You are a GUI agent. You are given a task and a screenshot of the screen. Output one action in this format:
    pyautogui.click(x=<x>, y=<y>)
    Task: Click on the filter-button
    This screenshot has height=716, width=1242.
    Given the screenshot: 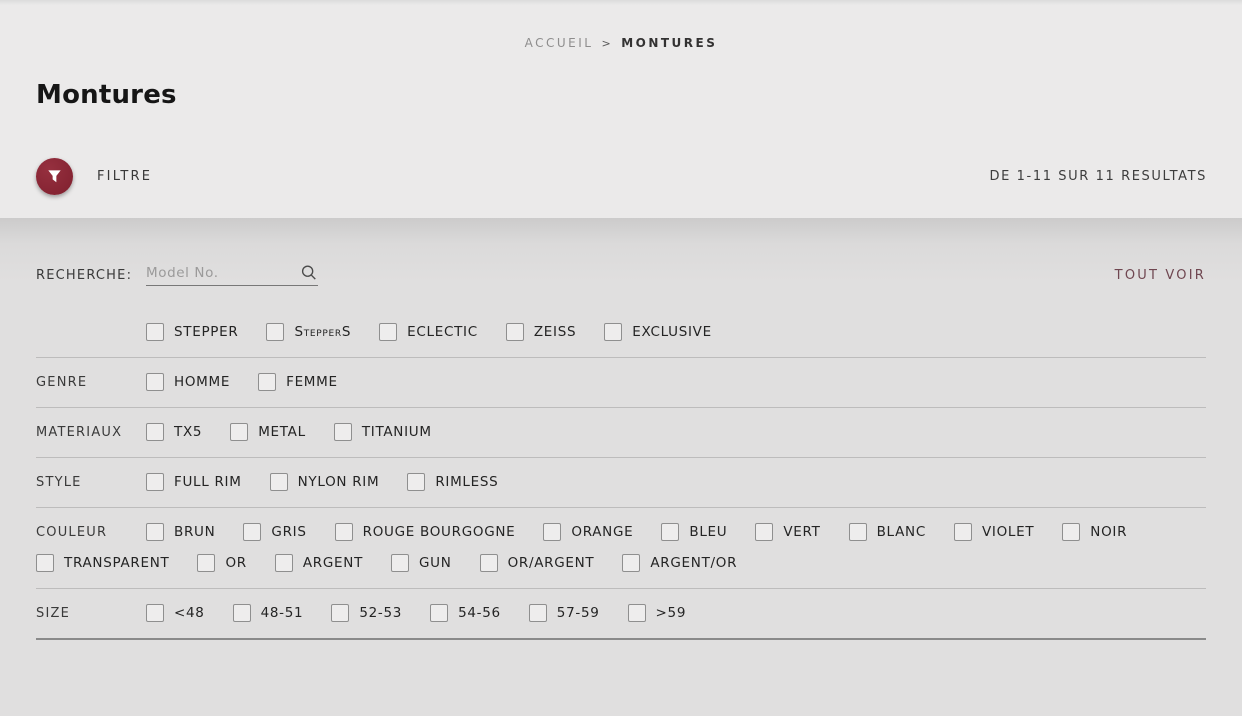 What is the action you would take?
    pyautogui.click(x=54, y=176)
    